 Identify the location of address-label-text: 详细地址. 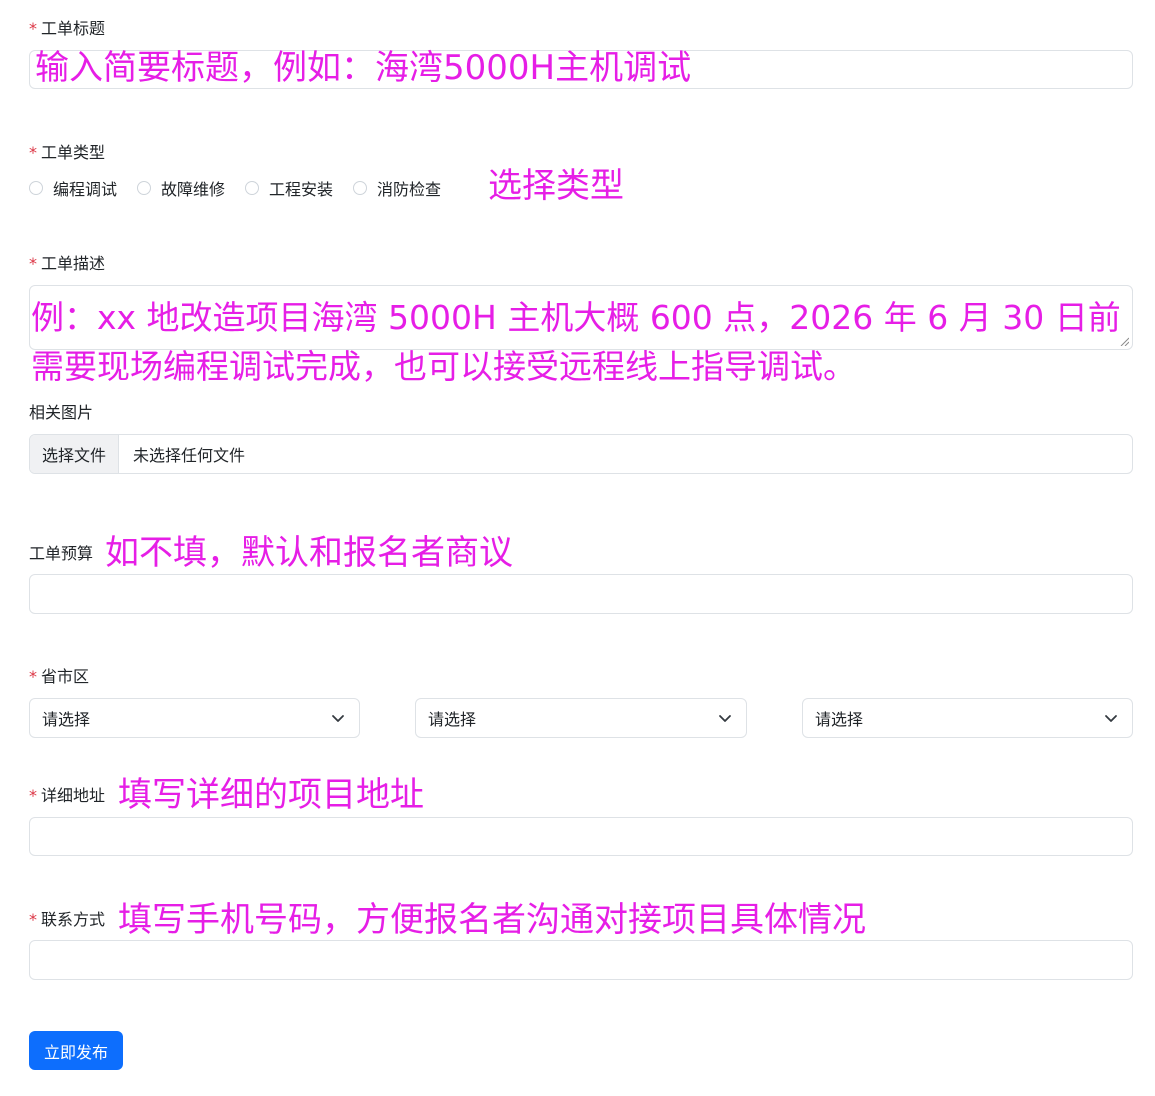
(73, 795).